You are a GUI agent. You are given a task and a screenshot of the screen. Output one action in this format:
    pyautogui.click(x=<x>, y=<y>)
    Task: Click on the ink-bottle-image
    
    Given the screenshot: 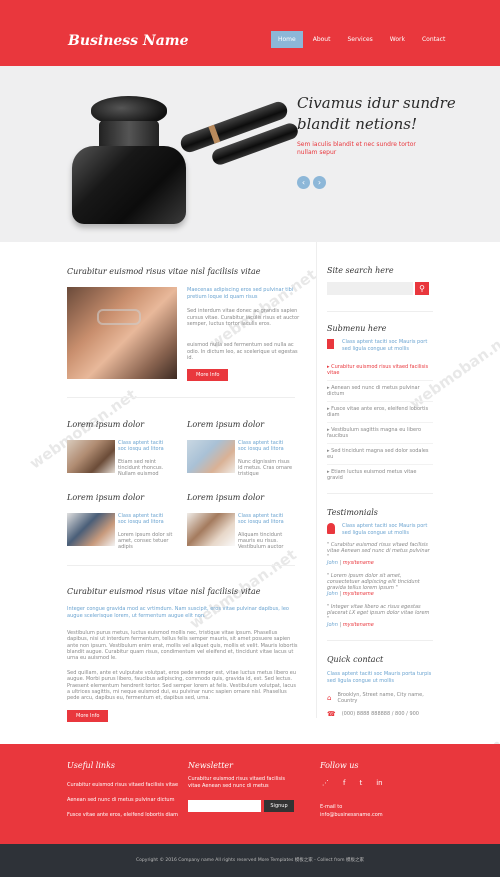 What is the action you would take?
    pyautogui.click(x=129, y=185)
    